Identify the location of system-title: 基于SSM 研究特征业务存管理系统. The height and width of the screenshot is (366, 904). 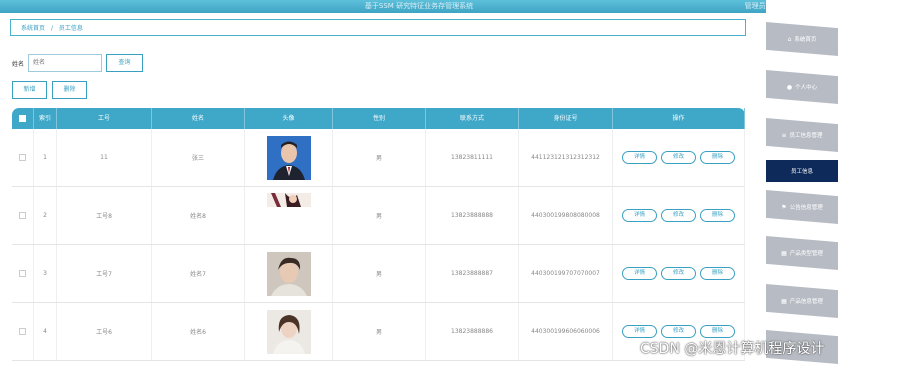
(419, 6).